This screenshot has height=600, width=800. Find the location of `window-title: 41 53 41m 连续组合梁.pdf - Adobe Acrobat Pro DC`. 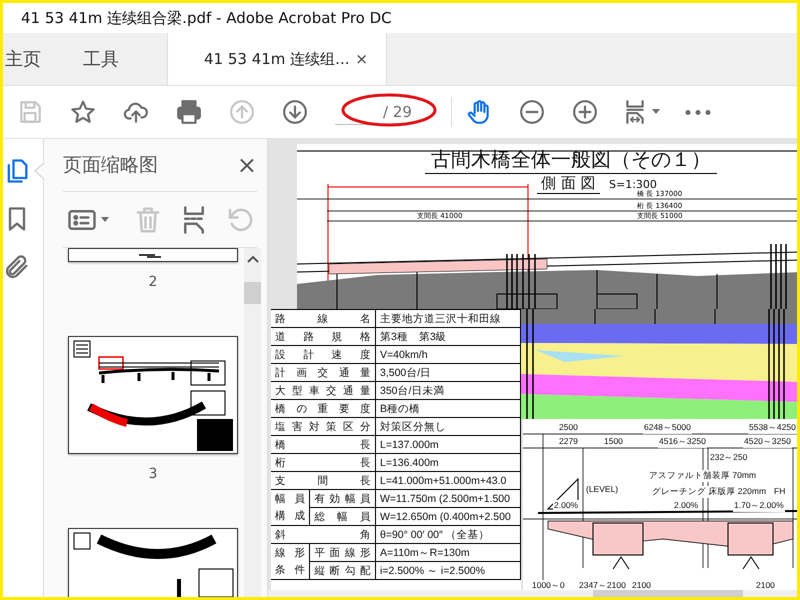

window-title: 41 53 41m 连续组合梁.pdf - Adobe Acrobat Pro DC is located at coordinates (206, 18).